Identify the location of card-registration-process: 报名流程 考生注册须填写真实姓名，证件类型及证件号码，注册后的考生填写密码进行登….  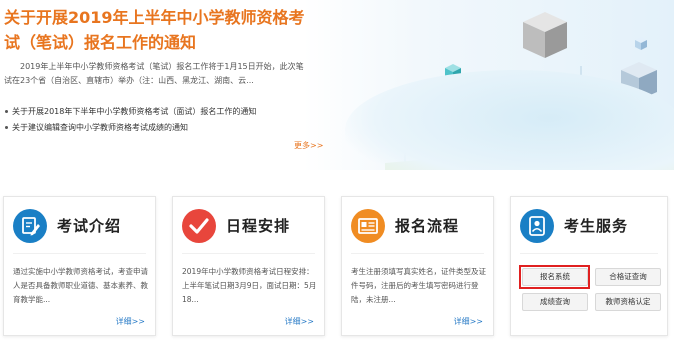
(417, 266).